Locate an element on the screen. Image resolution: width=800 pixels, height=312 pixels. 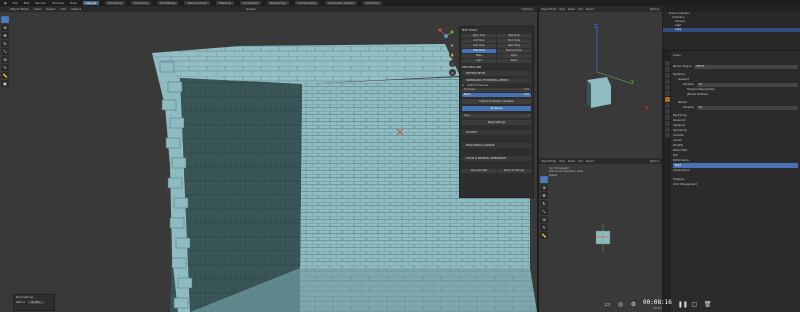
annotate-icon: ✎ is located at coordinates (5, 67).